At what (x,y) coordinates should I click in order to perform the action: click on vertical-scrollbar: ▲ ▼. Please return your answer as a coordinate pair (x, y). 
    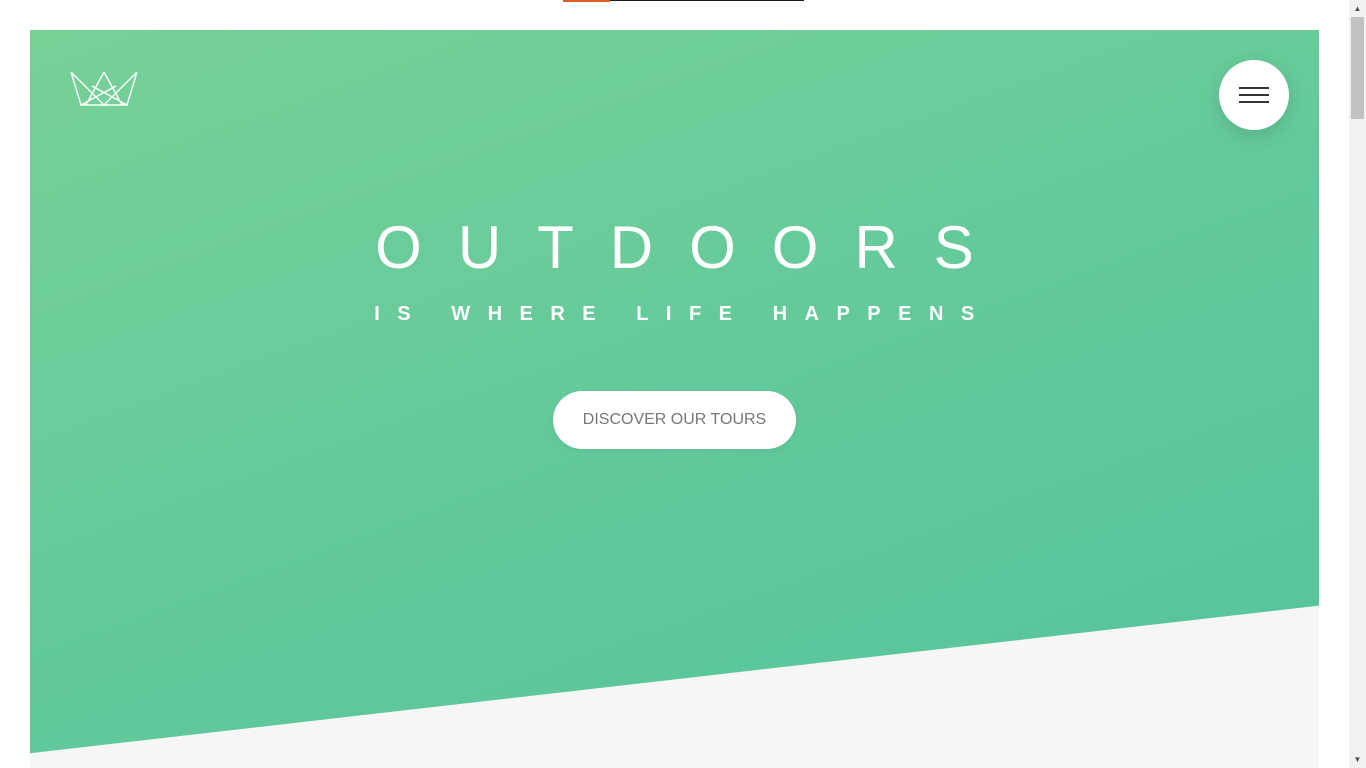
    Looking at the image, I should click on (1357, 384).